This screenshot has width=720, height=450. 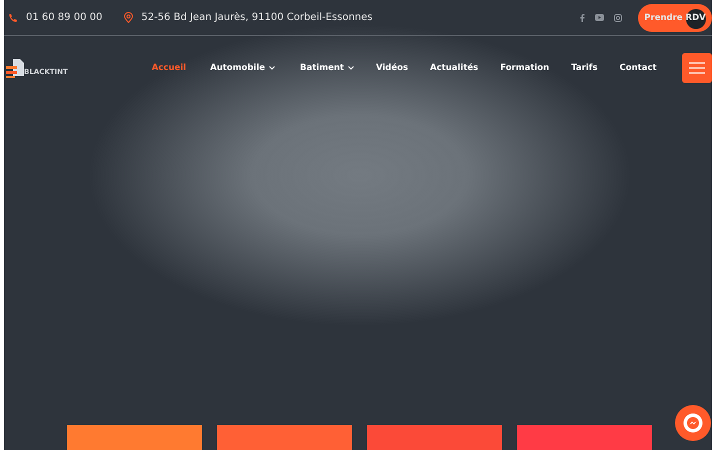 What do you see at coordinates (257, 17) in the screenshot?
I see `address-text: 52-56 Bd Jean Jaurès, 91100 Corbeil-Essonnes` at bounding box center [257, 17].